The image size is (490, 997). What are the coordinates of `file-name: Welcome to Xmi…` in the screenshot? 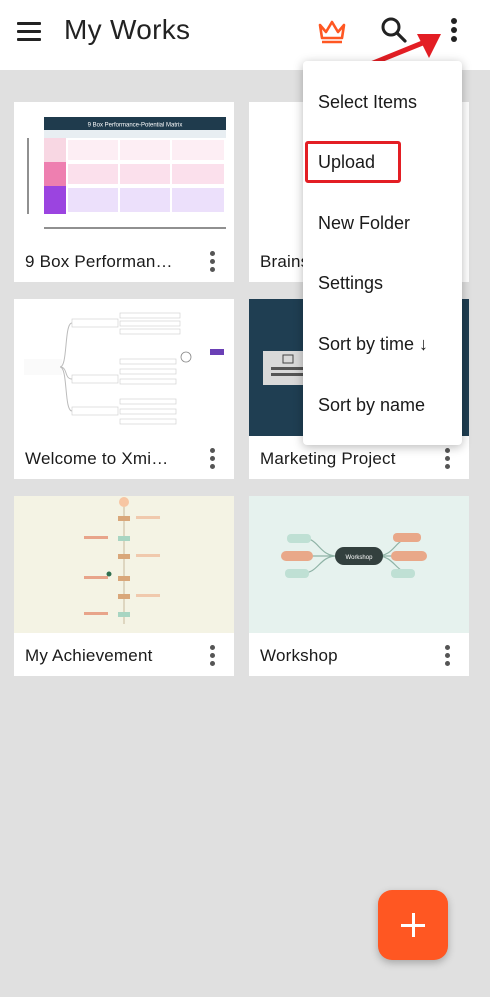 It's located at (97, 458).